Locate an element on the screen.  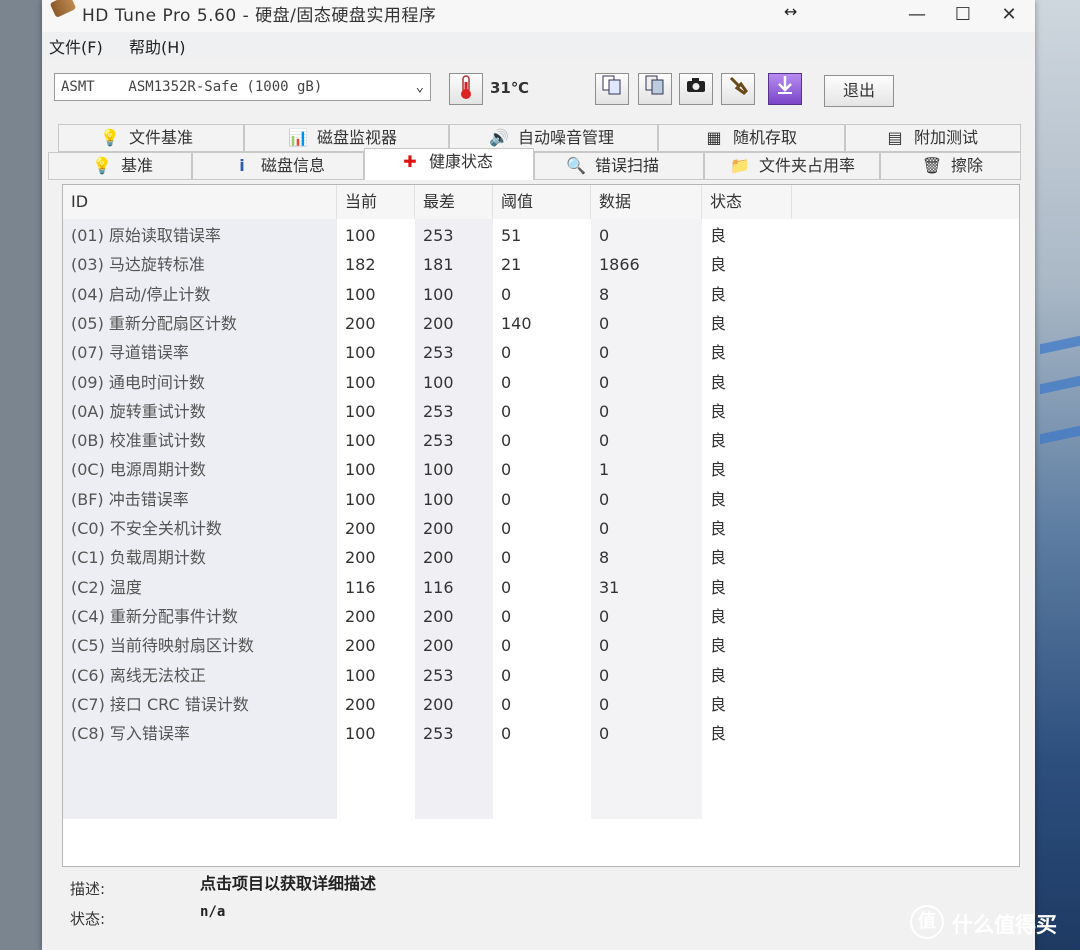
table-row: (C1) 负载周期计数 200 200 0 8 良 is located at coordinates (541, 557).